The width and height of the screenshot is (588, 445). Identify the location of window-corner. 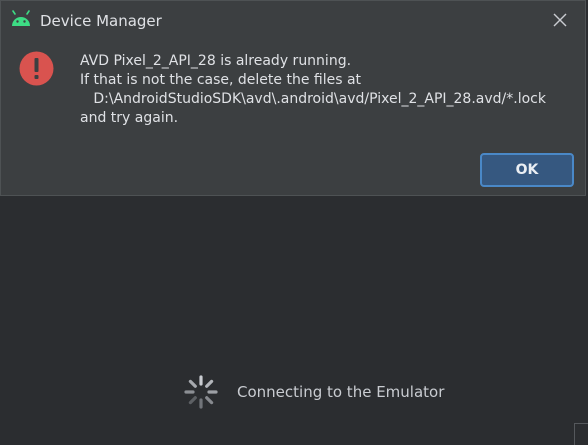
(581, 434).